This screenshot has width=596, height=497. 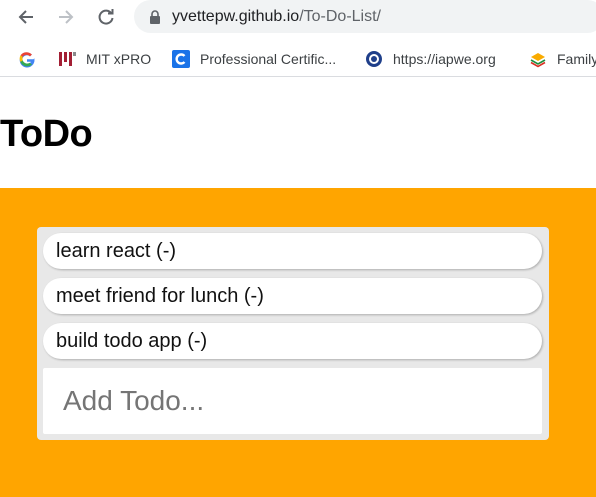 What do you see at coordinates (132, 340) in the screenshot?
I see `todo-item-text: build todo app (-)` at bounding box center [132, 340].